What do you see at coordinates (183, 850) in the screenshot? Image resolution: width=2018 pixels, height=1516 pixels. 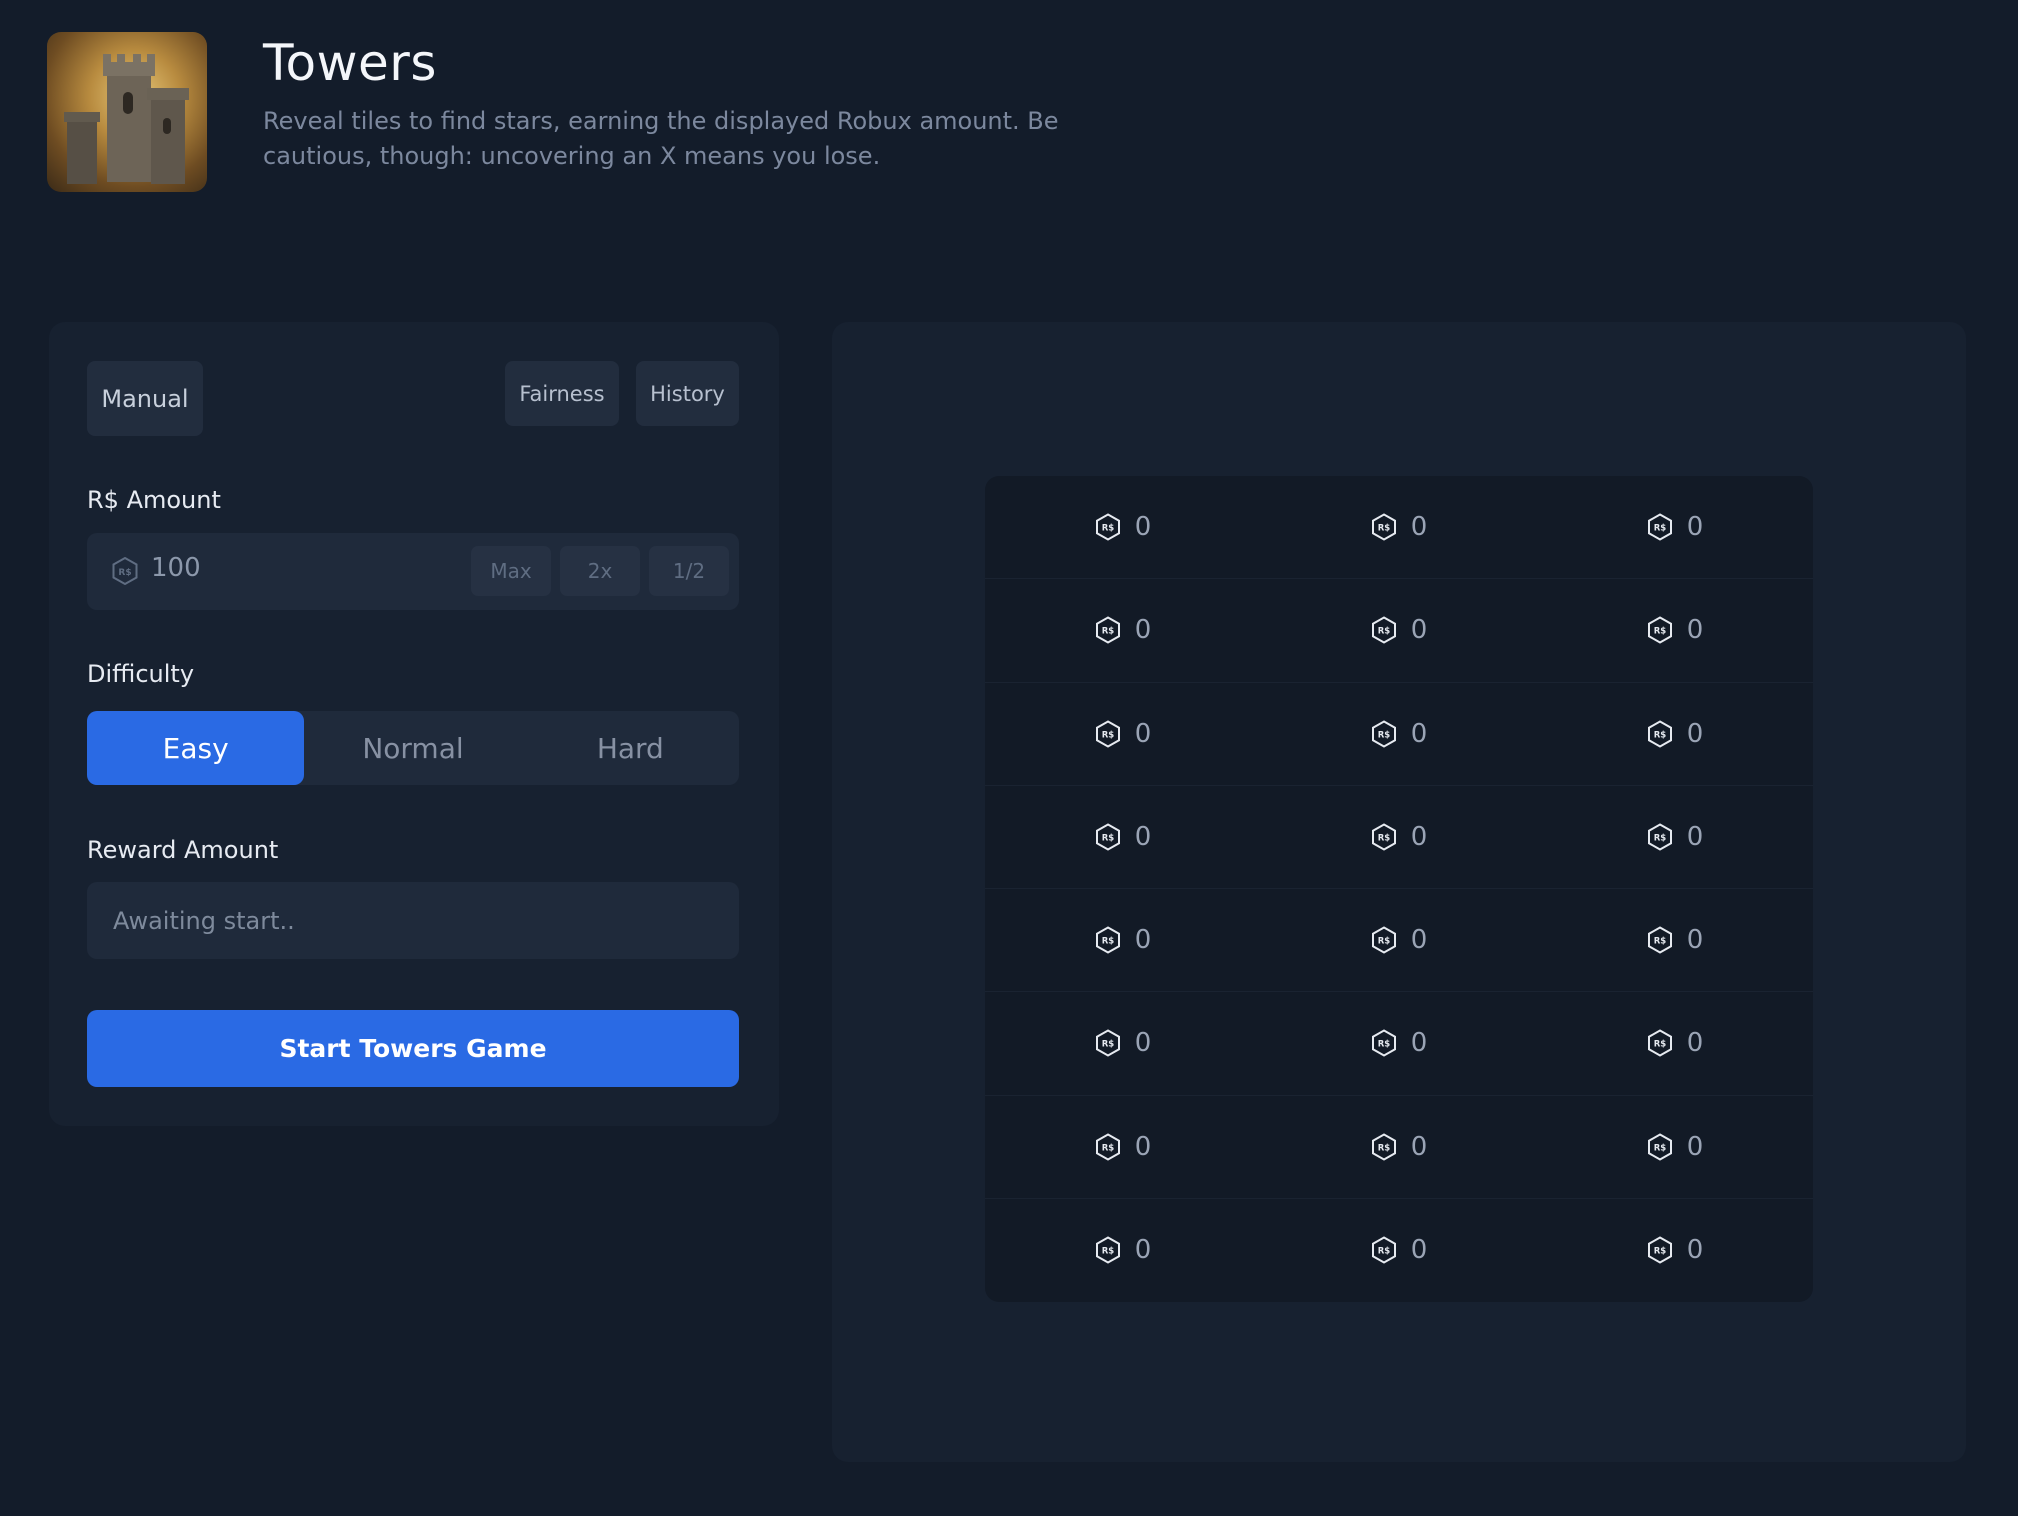 I see `reward-label: Reward Amount` at bounding box center [183, 850].